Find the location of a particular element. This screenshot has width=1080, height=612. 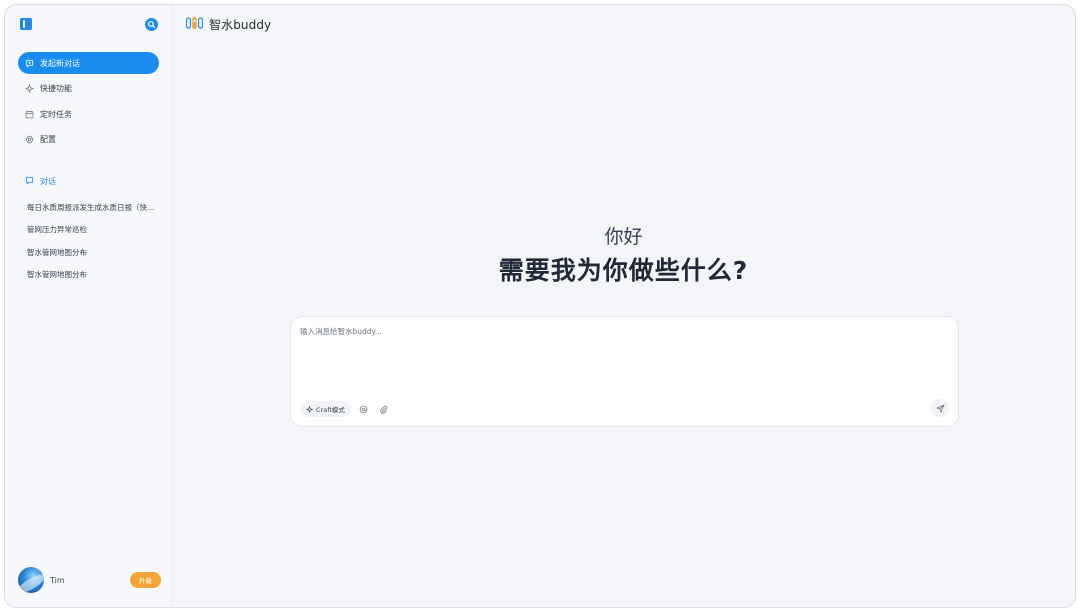

upgrade-button: 升级 is located at coordinates (145, 580).